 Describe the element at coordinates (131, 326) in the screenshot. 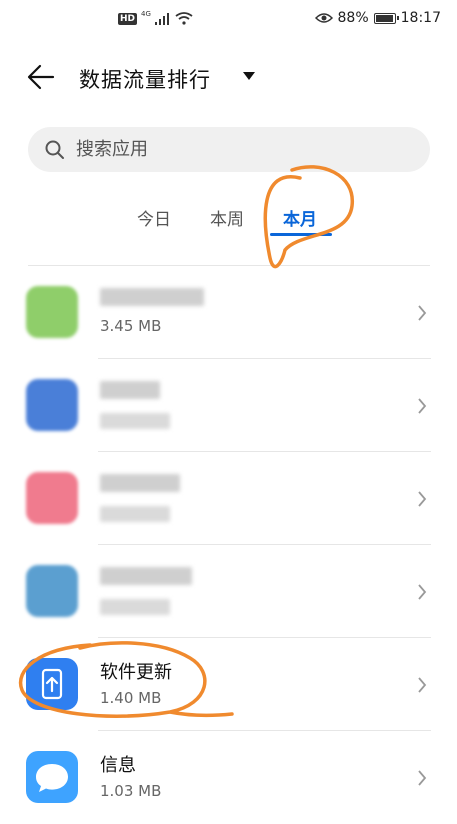

I see `app-data-size: 3.45 MB` at that location.